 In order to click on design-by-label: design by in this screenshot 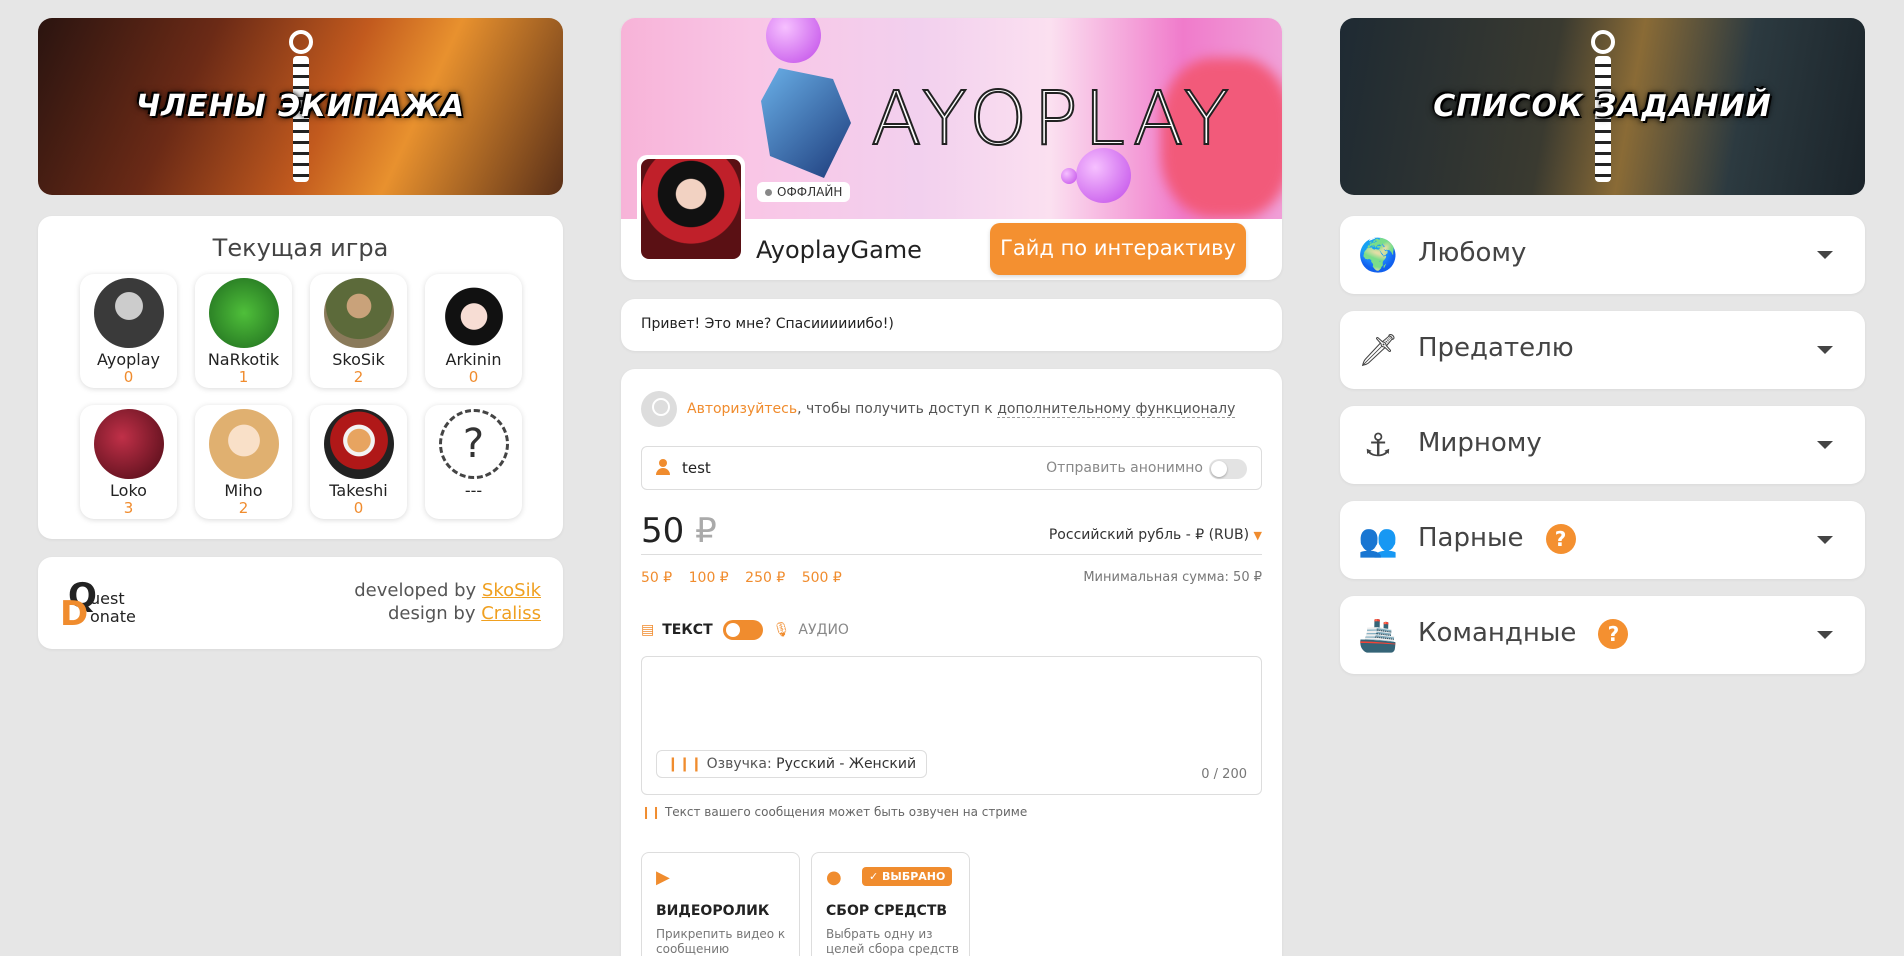, I will do `click(431, 613)`.